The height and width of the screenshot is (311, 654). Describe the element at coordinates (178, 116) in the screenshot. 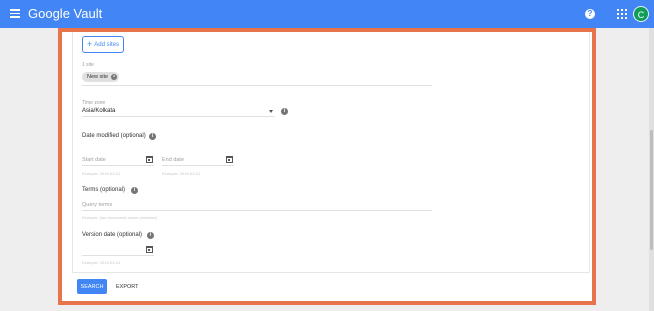

I see `timezone-underline` at that location.